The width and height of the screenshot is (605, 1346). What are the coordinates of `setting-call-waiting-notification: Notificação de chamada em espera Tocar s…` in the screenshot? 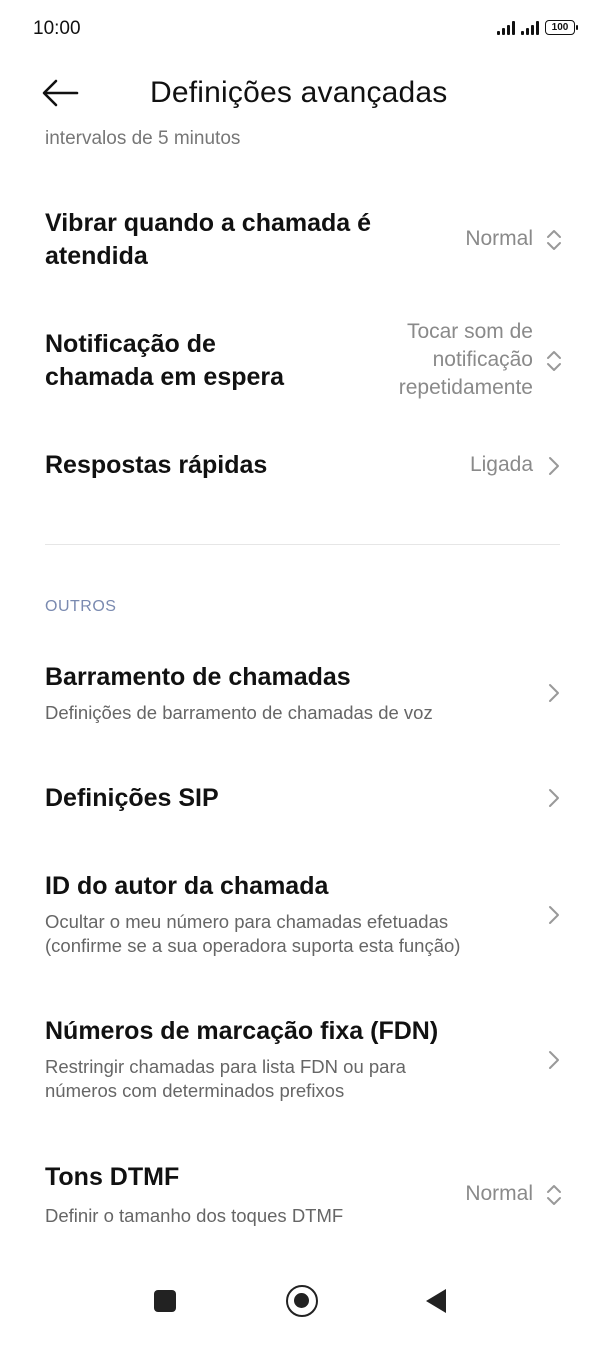 It's located at (302, 363).